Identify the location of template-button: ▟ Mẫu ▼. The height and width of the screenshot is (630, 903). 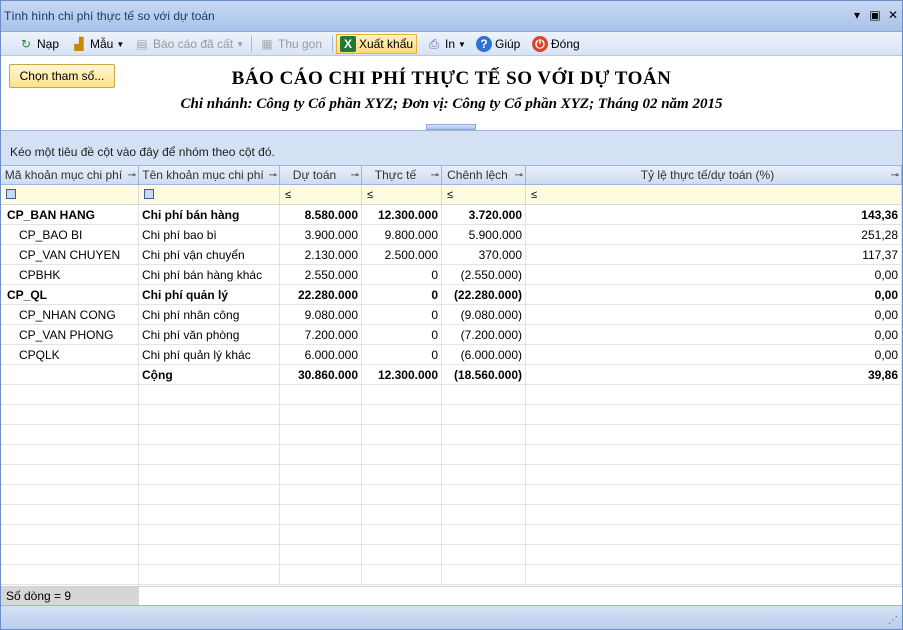
(97, 44).